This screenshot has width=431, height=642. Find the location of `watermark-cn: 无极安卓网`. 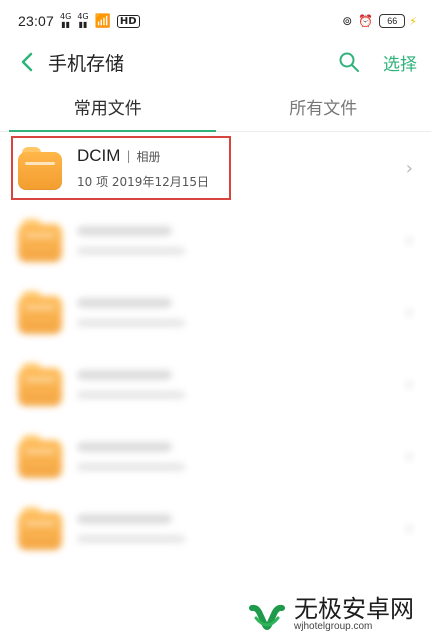

watermark-cn: 无极安卓网 is located at coordinates (354, 609).